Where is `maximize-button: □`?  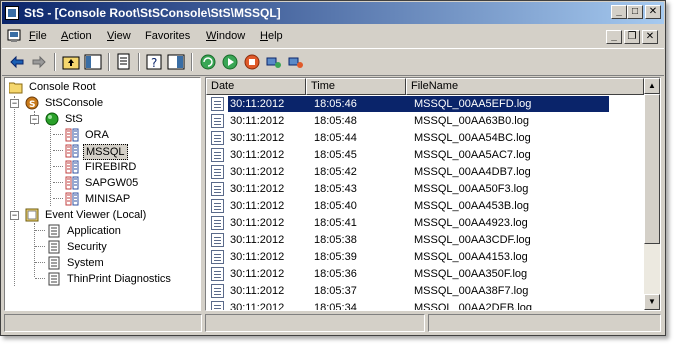 maximize-button: □ is located at coordinates (635, 12).